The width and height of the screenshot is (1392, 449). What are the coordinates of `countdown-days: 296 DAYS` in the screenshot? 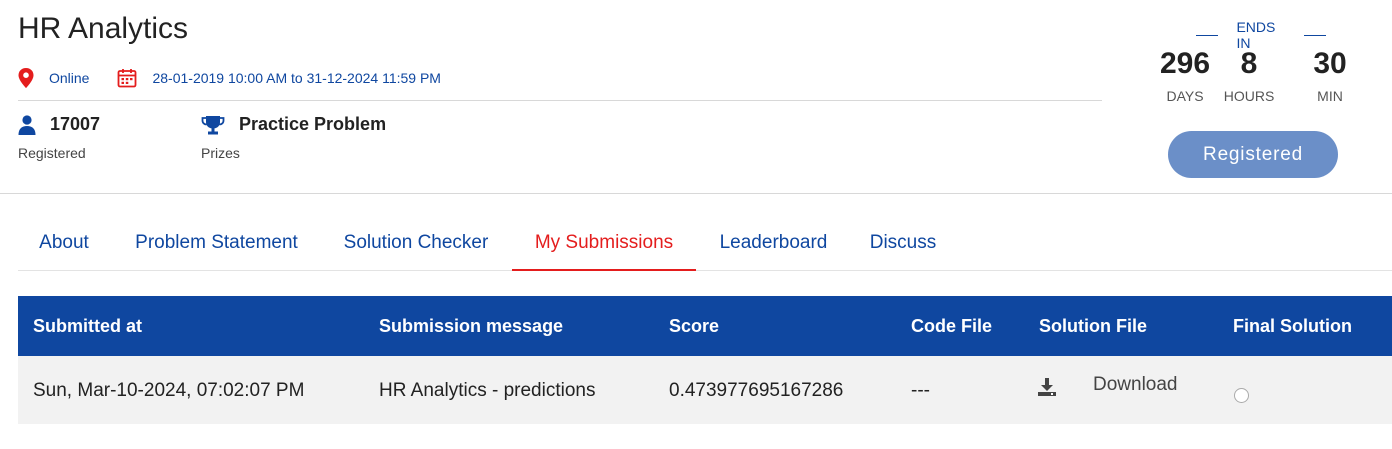 It's located at (1185, 75).